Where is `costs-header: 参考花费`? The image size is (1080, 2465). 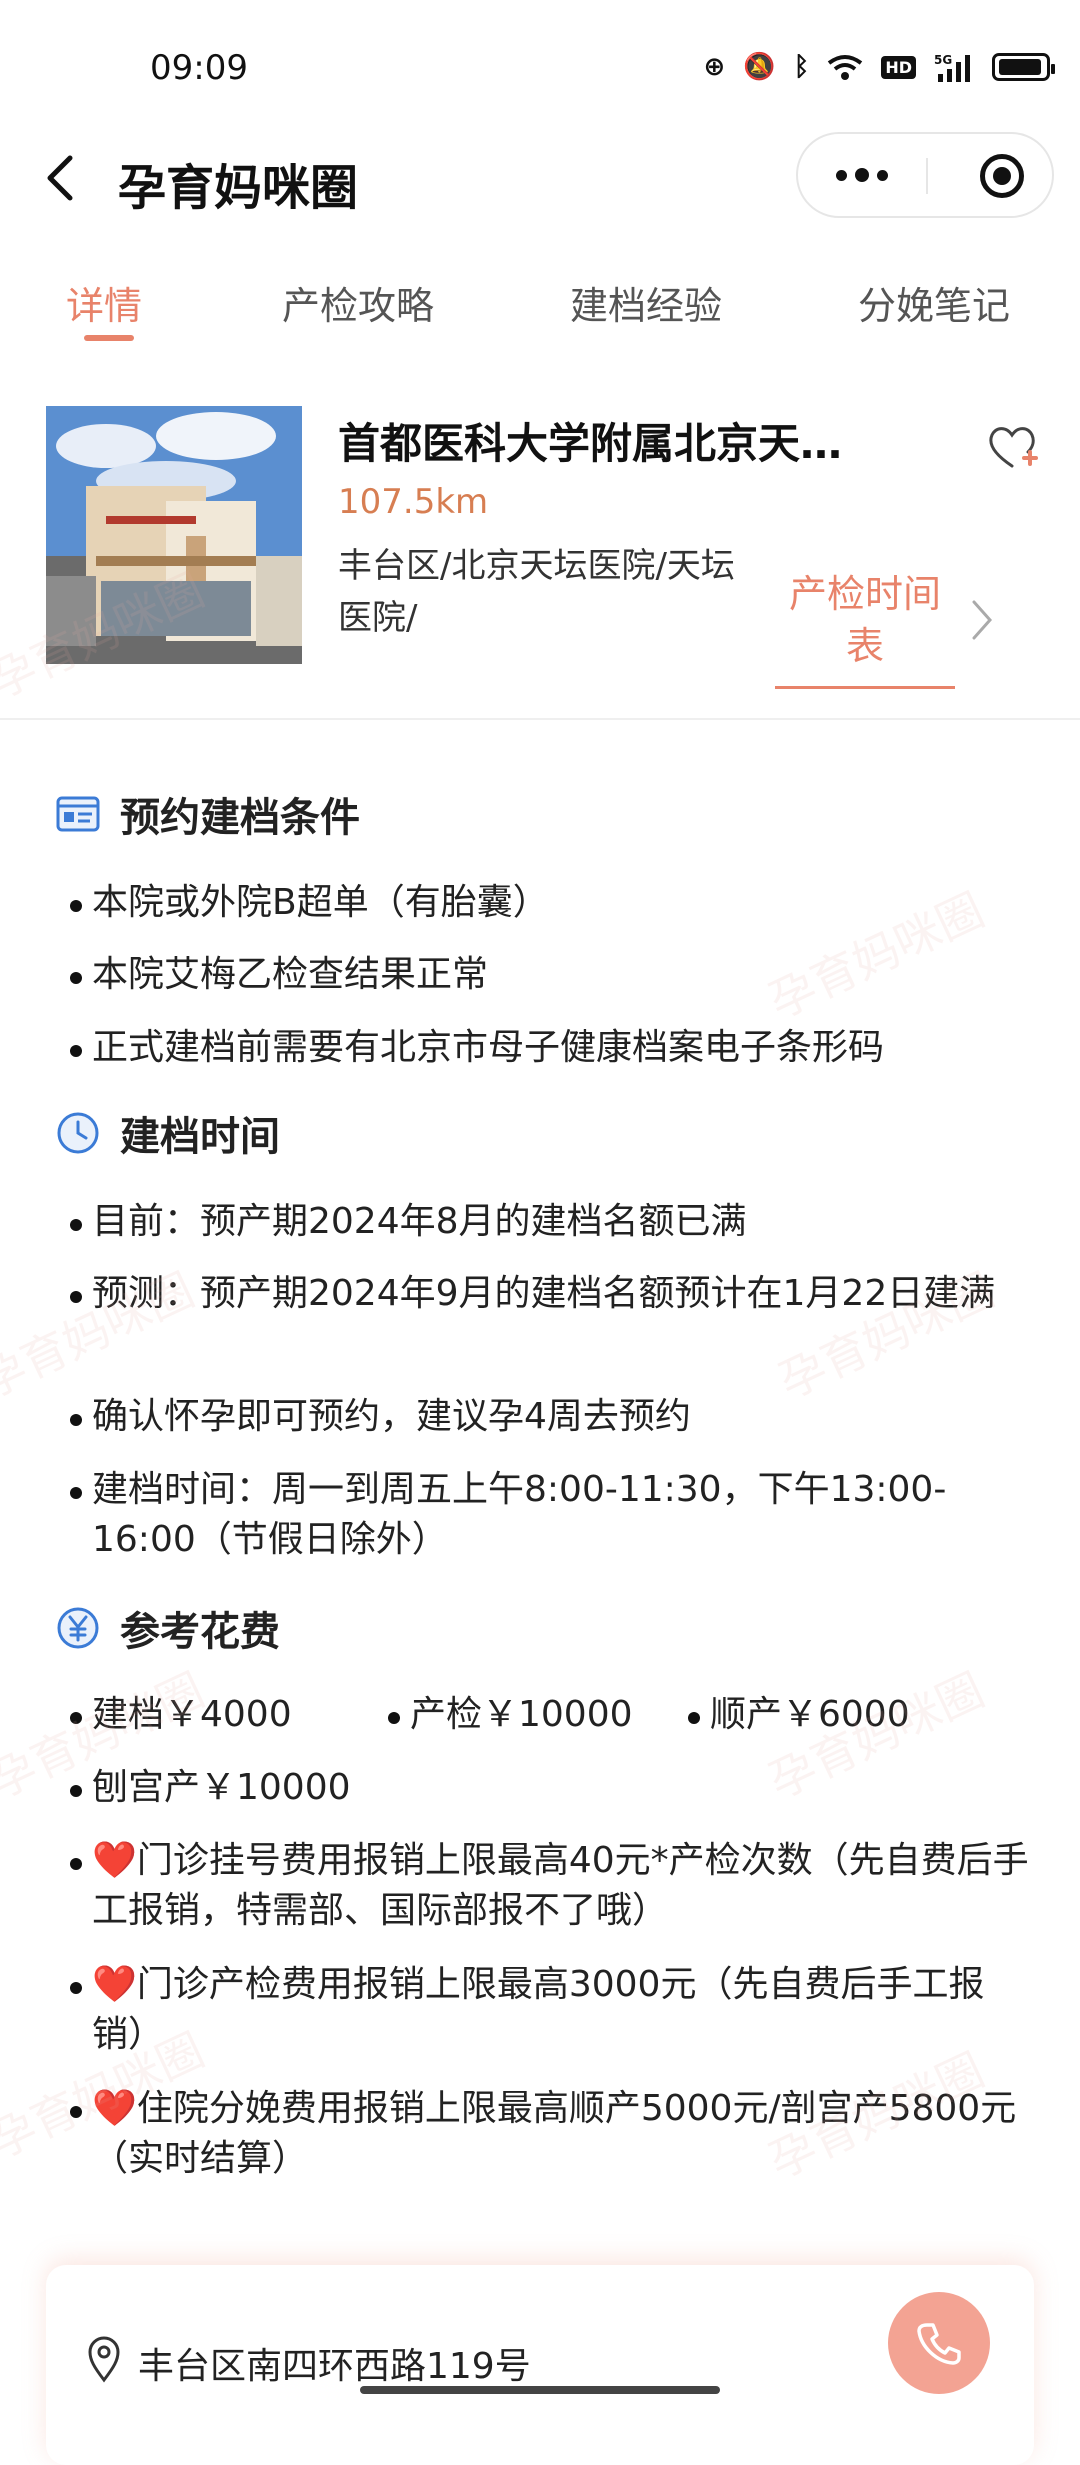 costs-header: 参考花费 is located at coordinates (168, 1628).